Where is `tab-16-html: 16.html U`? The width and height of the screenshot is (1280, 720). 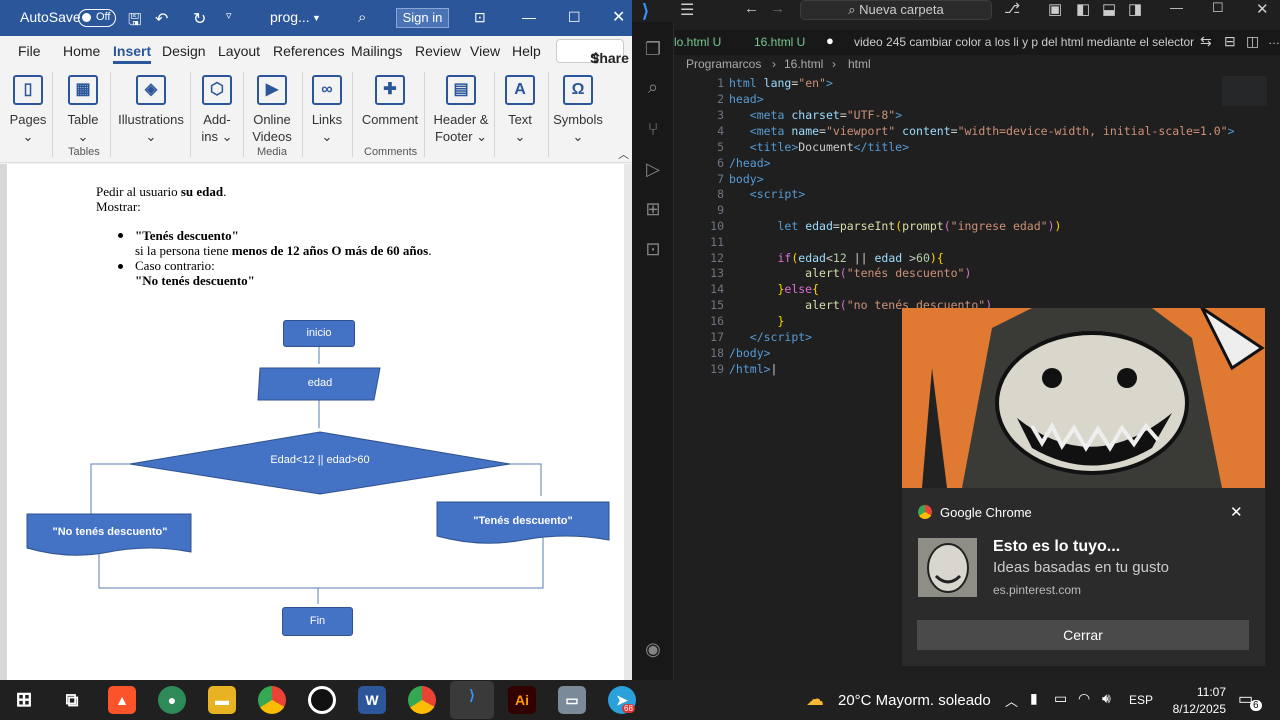 tab-16-html: 16.html U is located at coordinates (779, 42).